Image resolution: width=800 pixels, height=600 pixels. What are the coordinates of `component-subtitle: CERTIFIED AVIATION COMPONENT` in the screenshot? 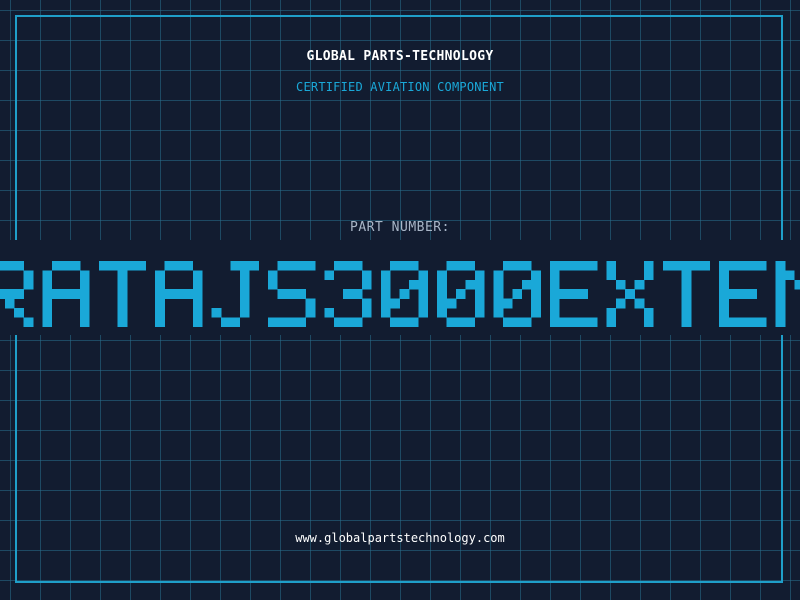 It's located at (400, 87).